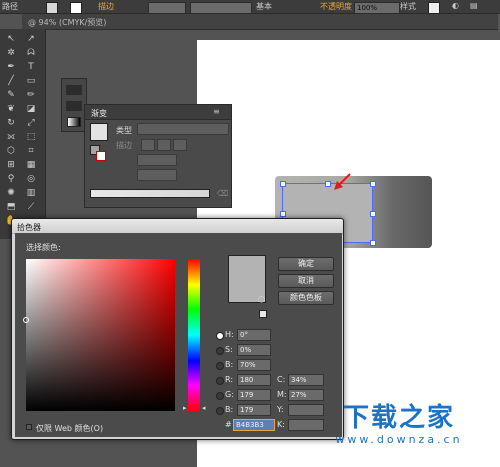 The height and width of the screenshot is (467, 500). I want to click on slice-tool-icon: ⟋, so click(31, 207).